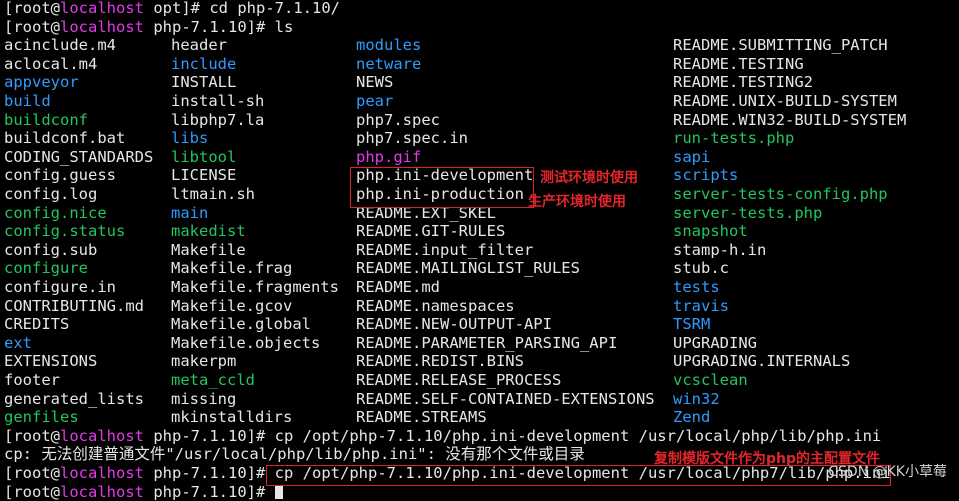 The width and height of the screenshot is (959, 501). I want to click on file-entry: acinclude.m4, so click(60, 45).